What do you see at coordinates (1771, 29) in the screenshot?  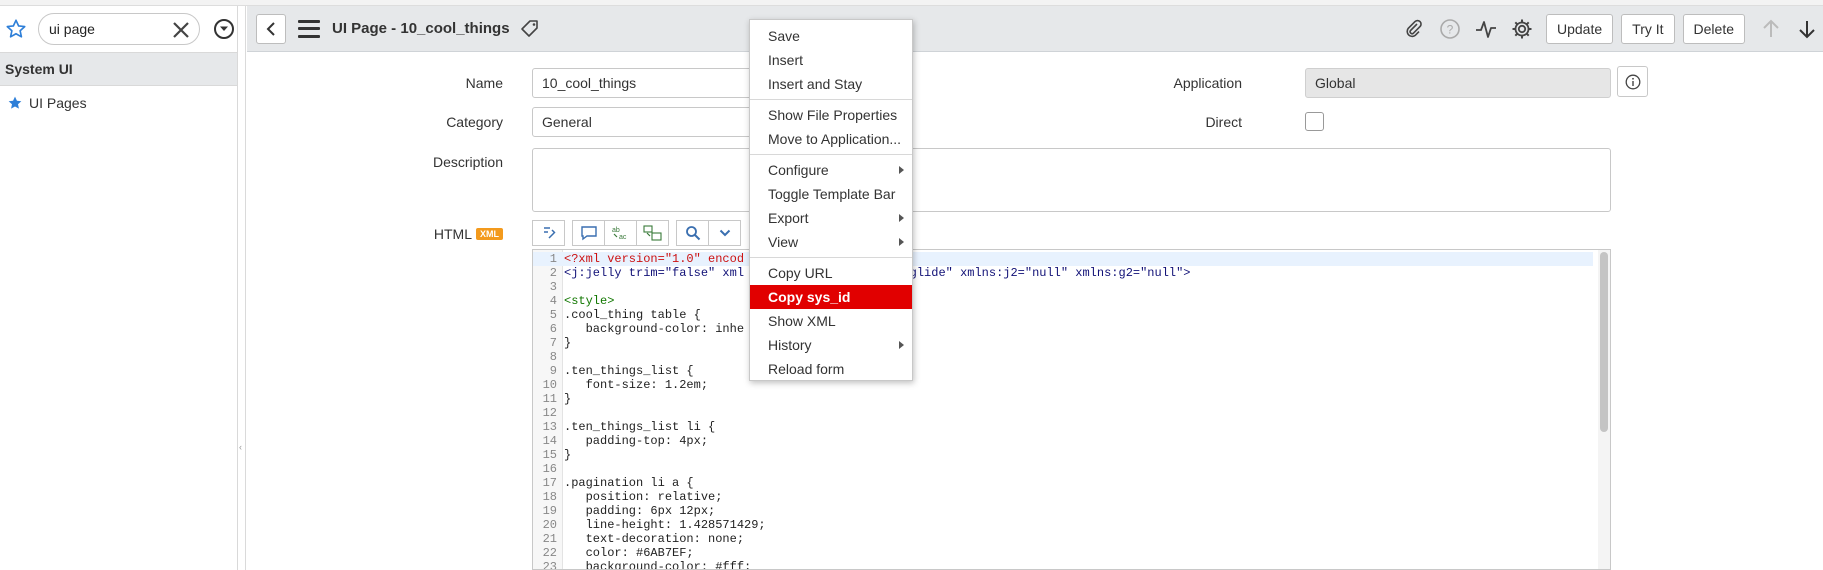 I see `arrow-up-icon` at bounding box center [1771, 29].